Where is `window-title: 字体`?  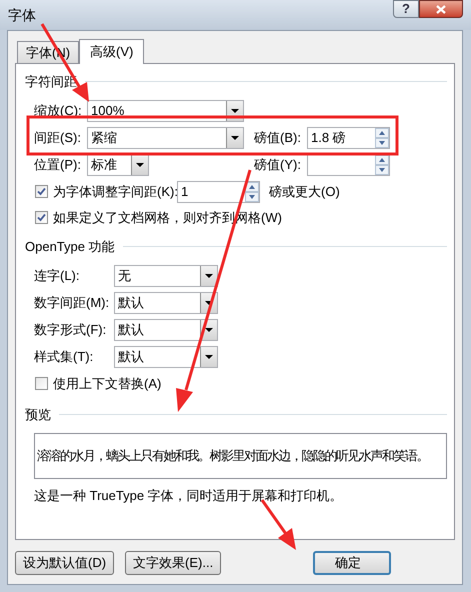 window-title: 字体 is located at coordinates (22, 15).